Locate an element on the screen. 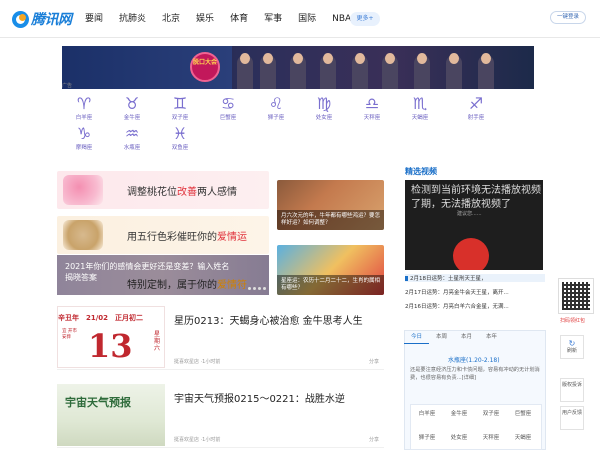 This screenshot has width=600, height=450. zodiac-label: 射手座 is located at coordinates (476, 118).